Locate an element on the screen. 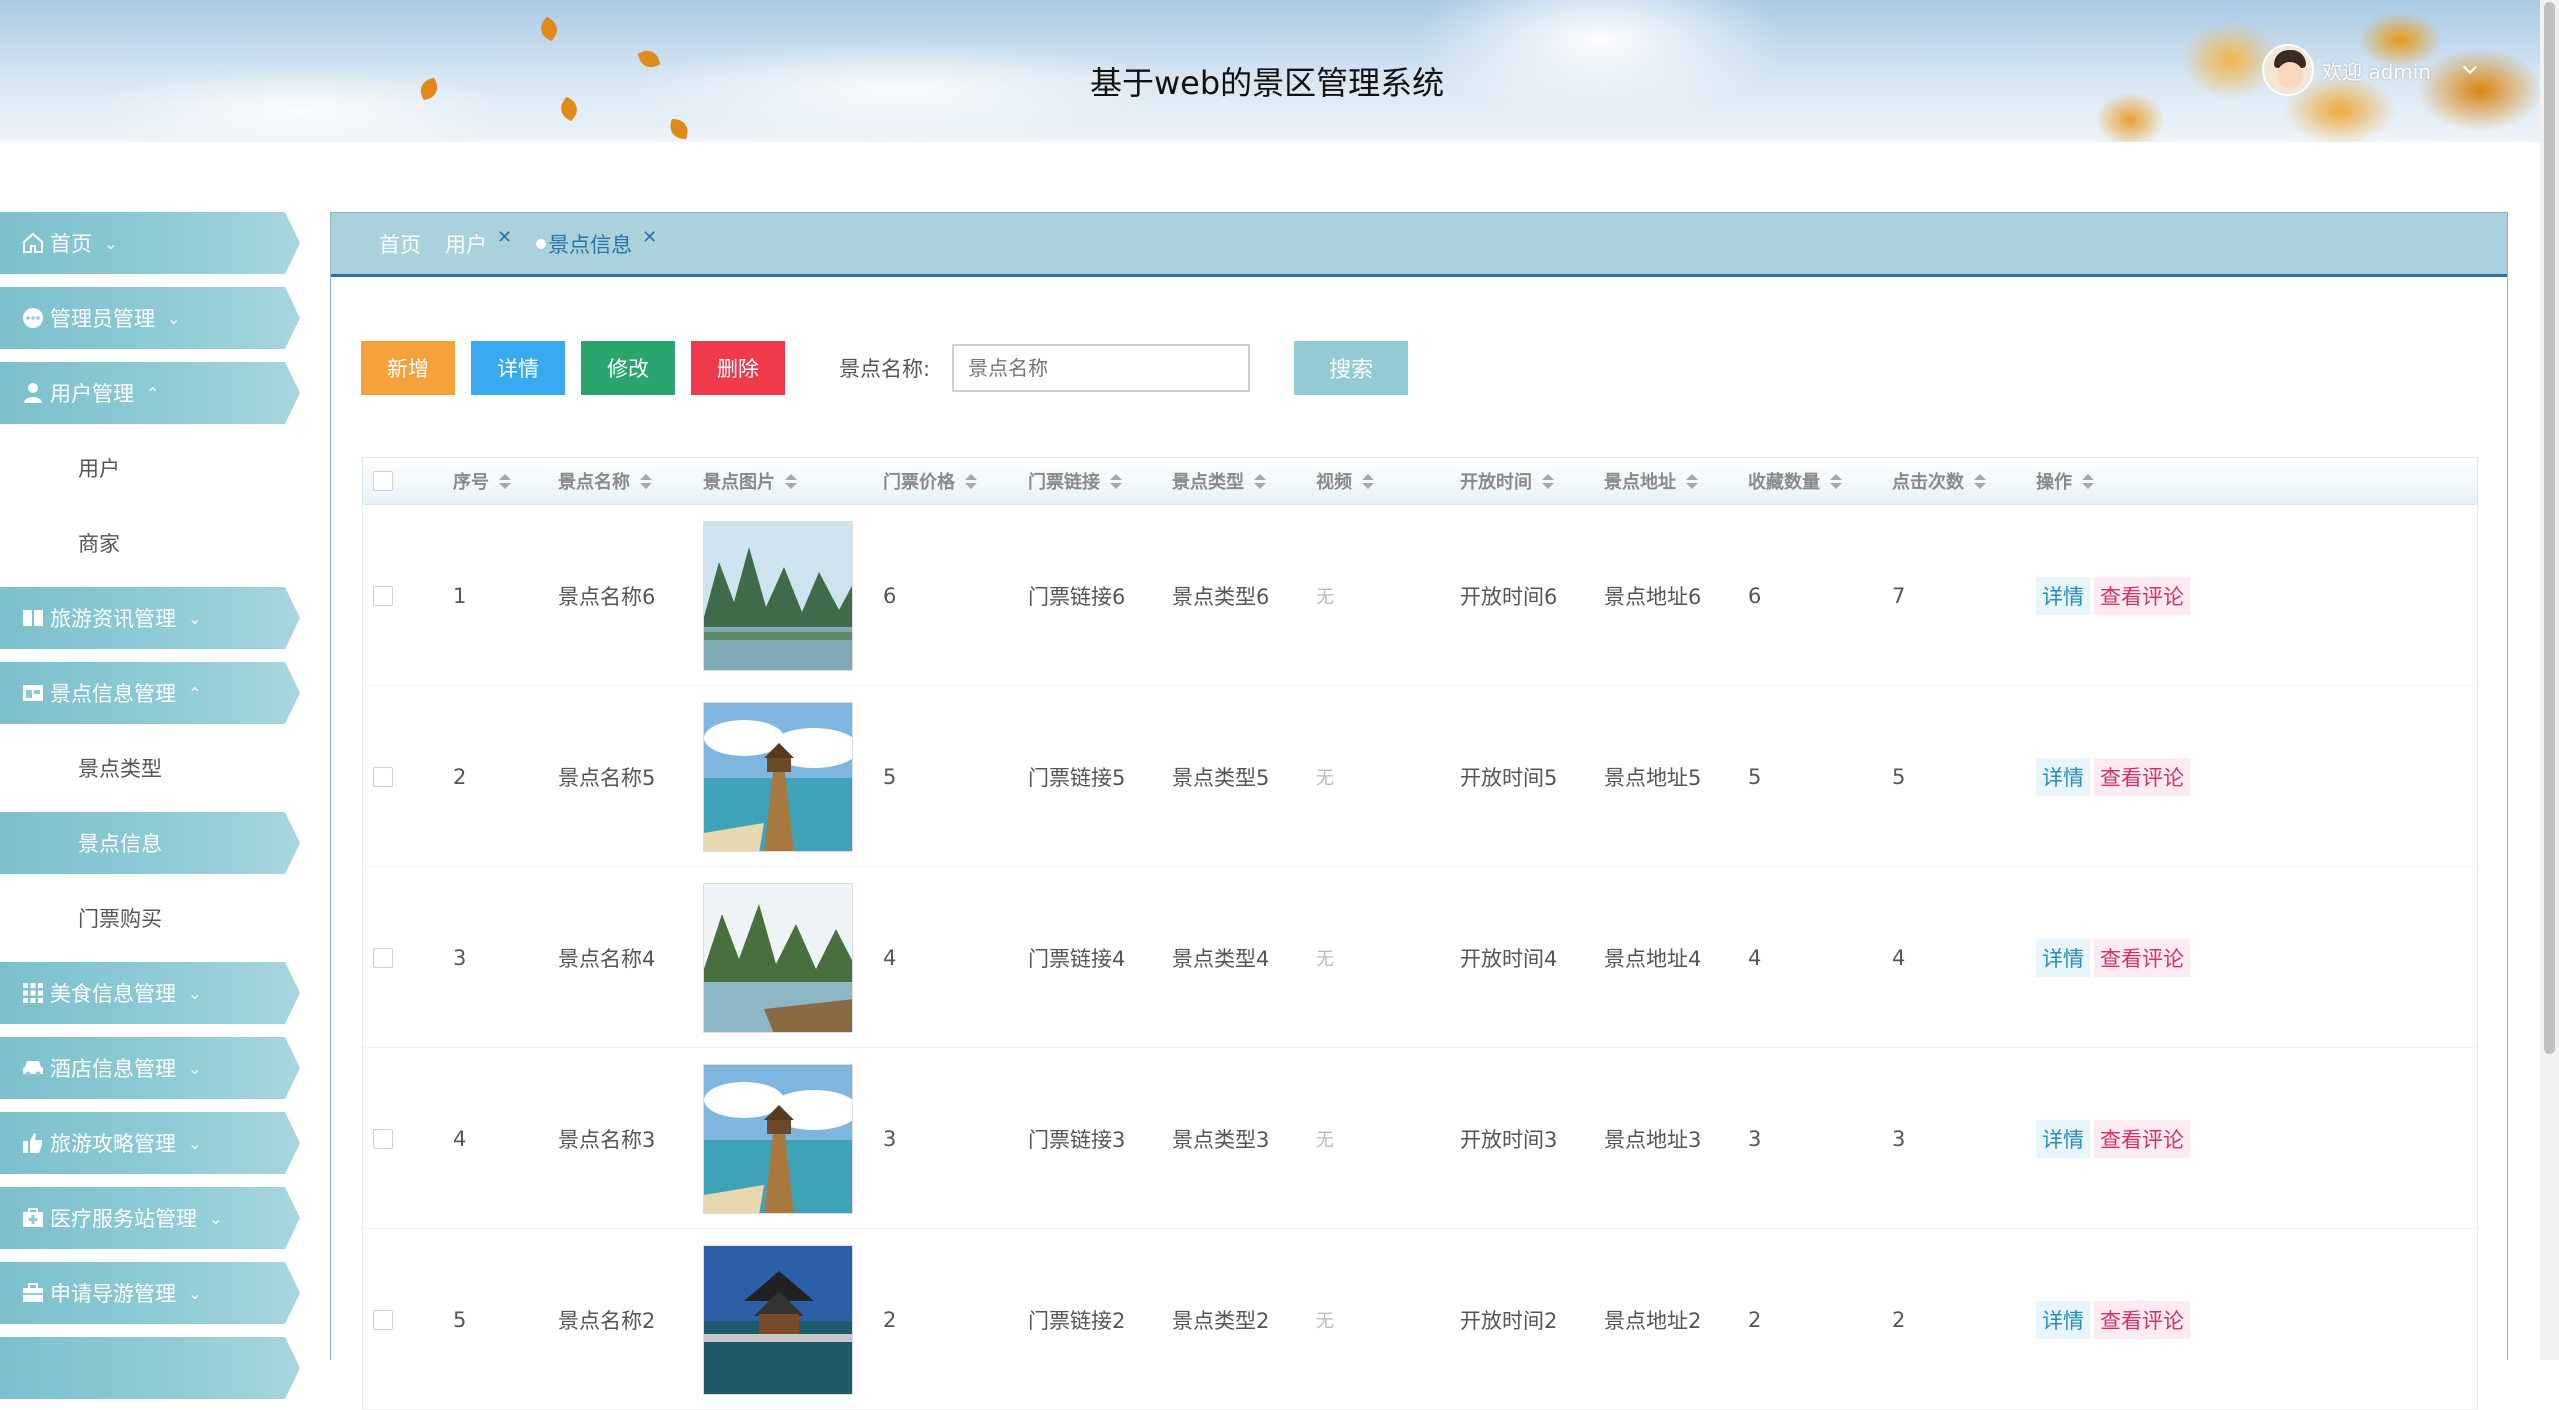 Image resolution: width=2559 pixels, height=1410 pixels. table-row: 5 景点名称2 2 门票链接2 景点类型2 无 开放时间2 景点地址2 2 2 详情 查看评论 is located at coordinates (1420, 1319).